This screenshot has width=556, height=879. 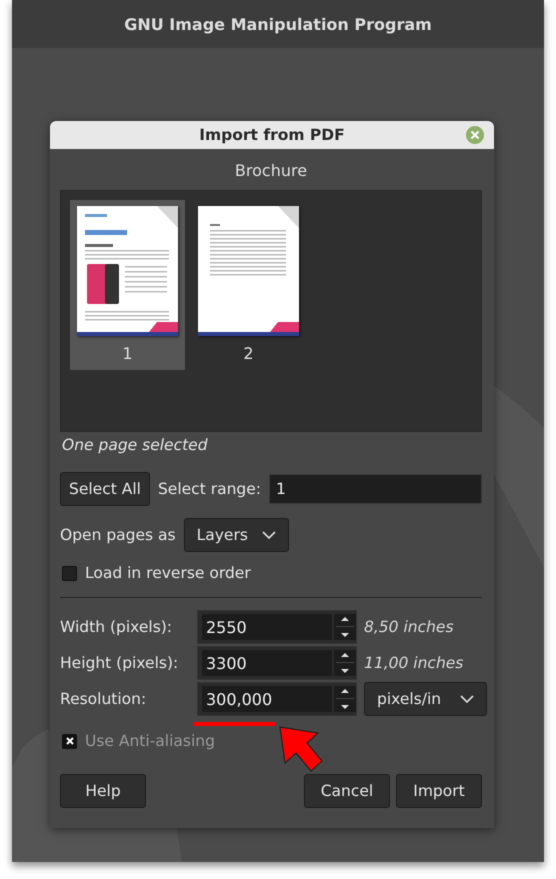 What do you see at coordinates (278, 24) in the screenshot?
I see `window-title: GNU Image Manipulation Program` at bounding box center [278, 24].